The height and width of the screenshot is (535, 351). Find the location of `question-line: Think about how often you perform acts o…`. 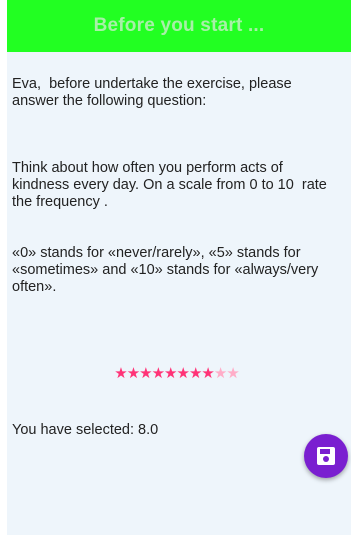

question-line: Think about how often you perform acts o… is located at coordinates (171, 185).